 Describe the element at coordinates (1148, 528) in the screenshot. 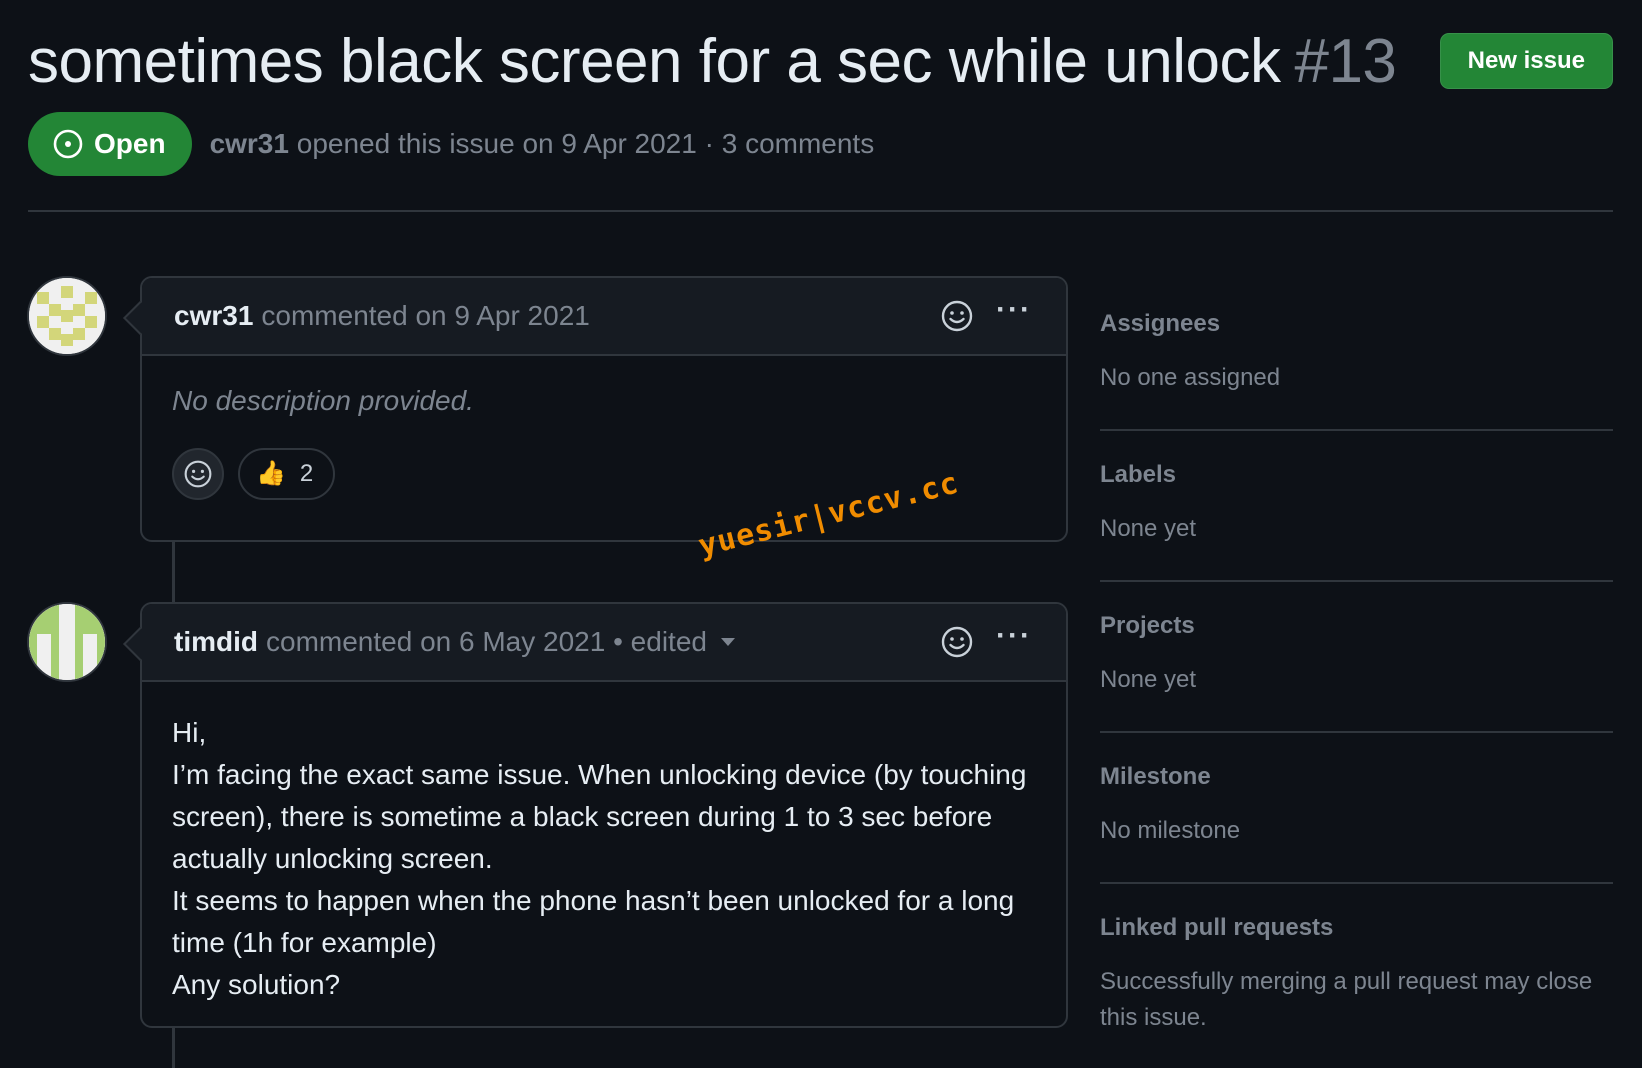

I see `sidebar-labels-value: None yet` at that location.